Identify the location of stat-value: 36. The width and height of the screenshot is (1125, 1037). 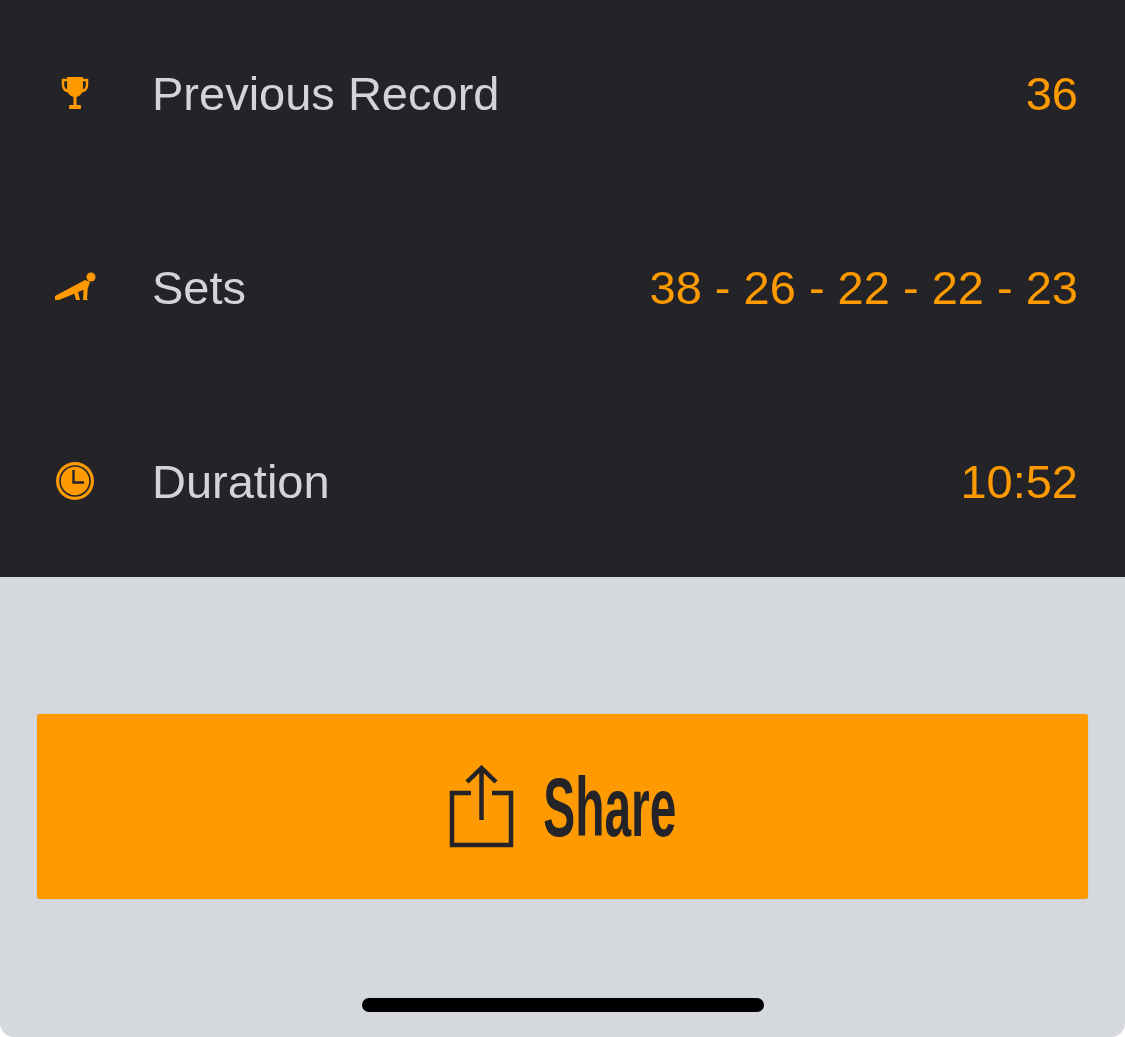
(1051, 93).